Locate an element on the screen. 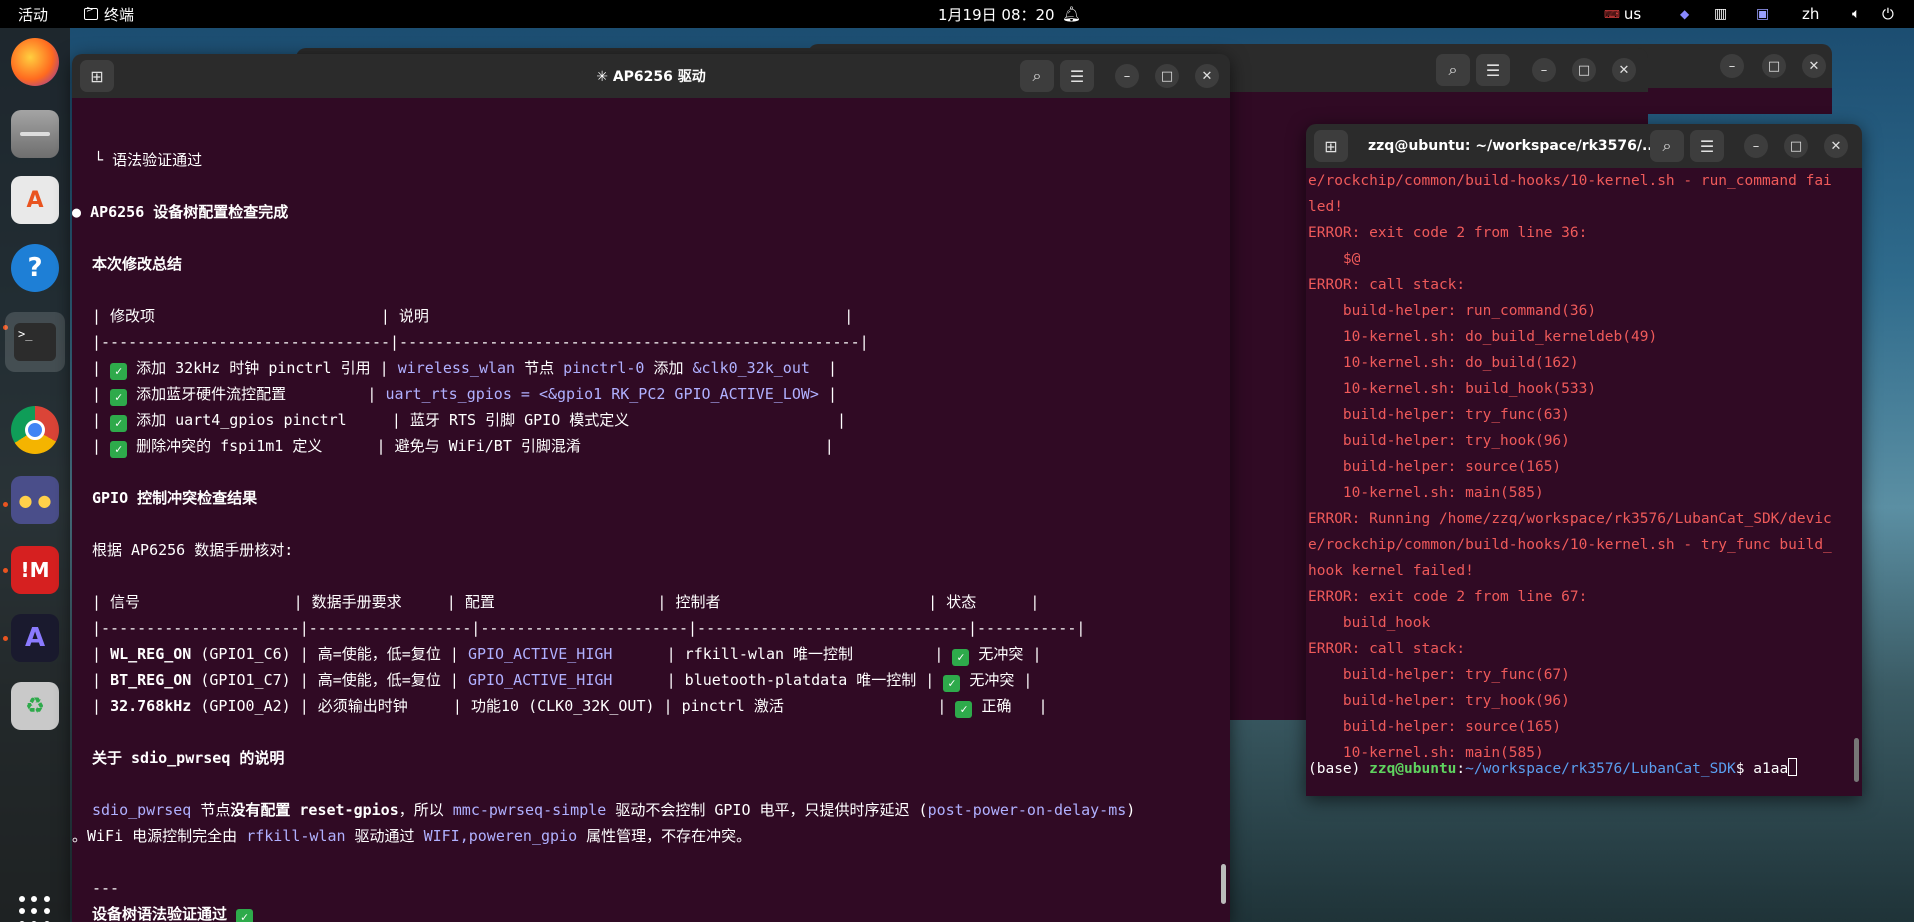  section-heading: 关于 sdio_pwrseq 的说明 is located at coordinates (188, 758).